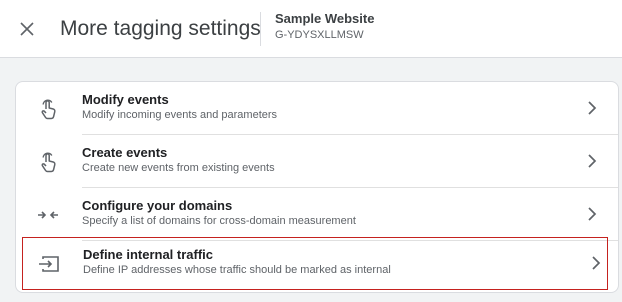 Image resolution: width=622 pixels, height=302 pixels. Describe the element at coordinates (180, 115) in the screenshot. I see `settings-item-subtitle: Modify incoming events and parameters` at that location.